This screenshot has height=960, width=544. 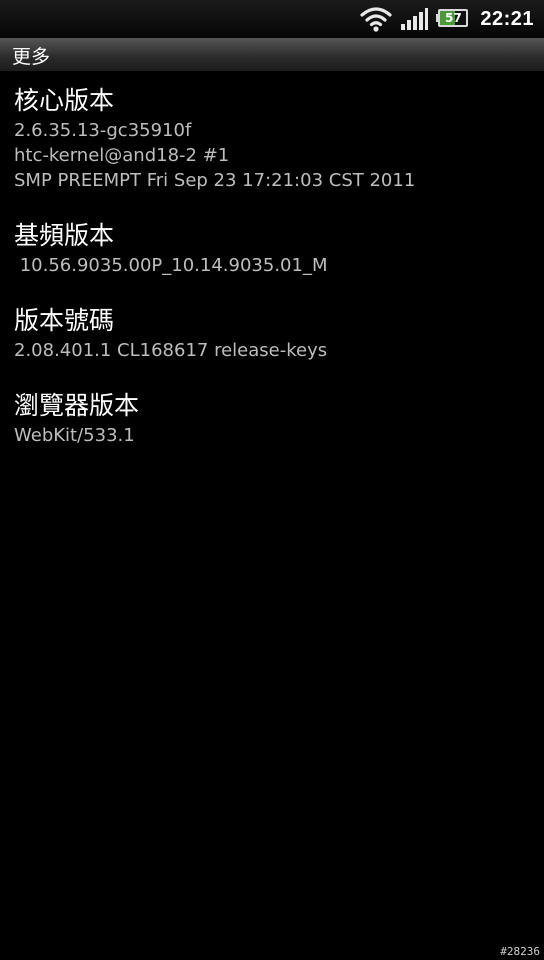 I want to click on list-item-build-number: 版本號碼 2.08.401.1 CL168617 release-keys, so click(x=272, y=333).